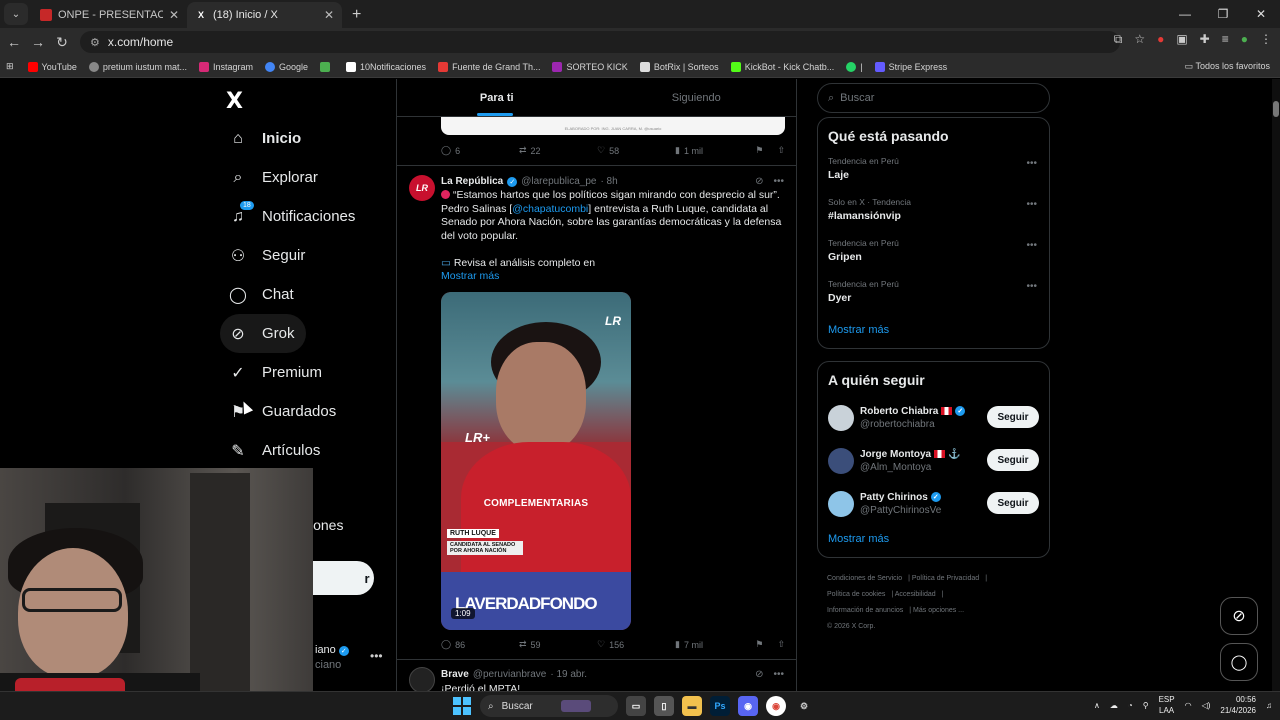 This screenshot has width=1280, height=720. What do you see at coordinates (52, 66) in the screenshot?
I see `bookmark-youtube: YouTube` at bounding box center [52, 66].